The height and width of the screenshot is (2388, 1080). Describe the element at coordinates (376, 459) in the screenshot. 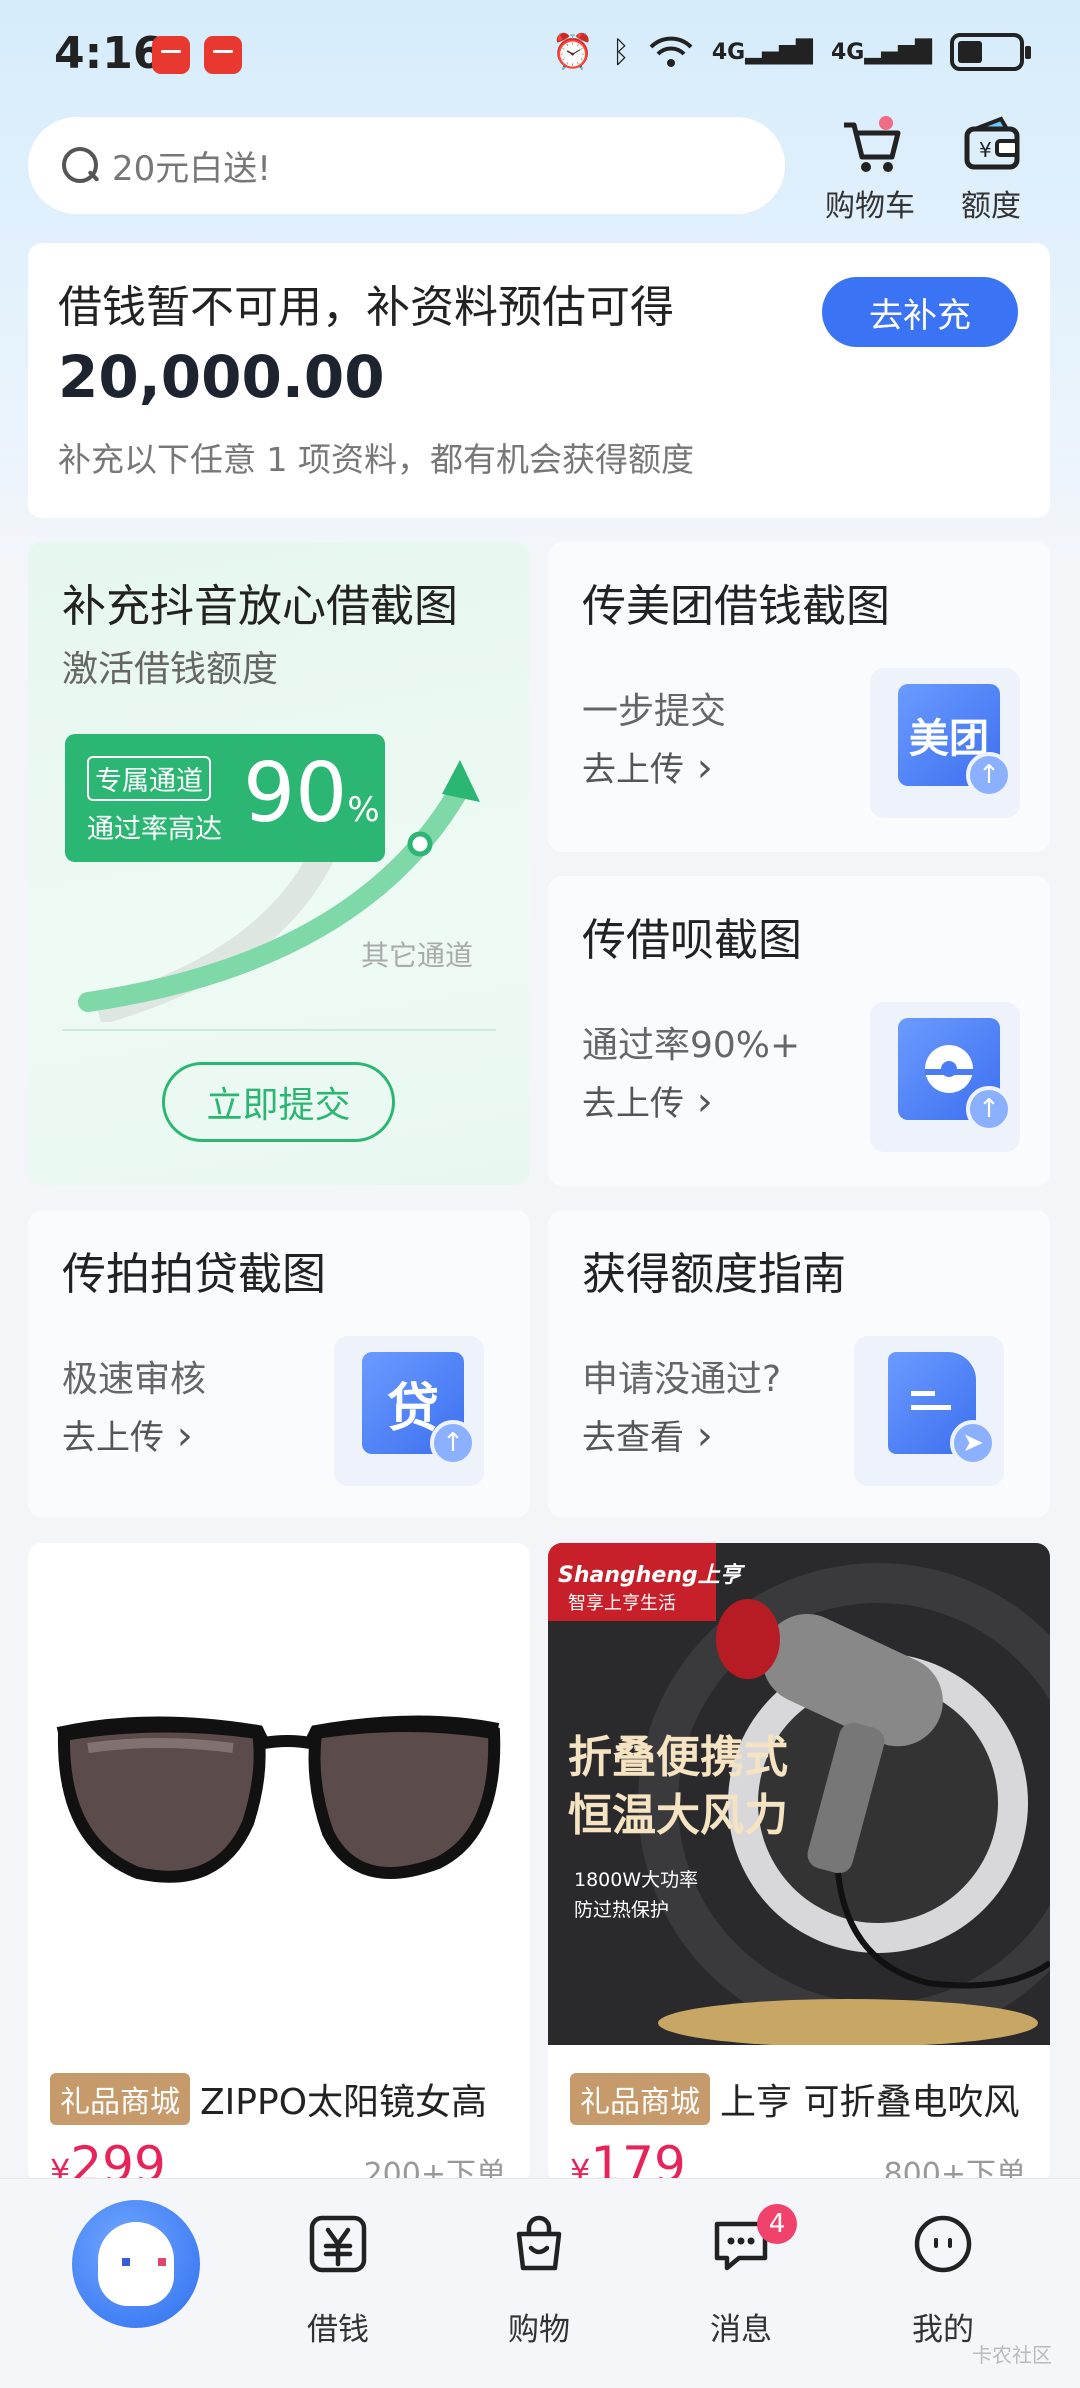

I see `banner-subtitle: 补充以下任意 1 项资料，都有机会获得额度` at that location.